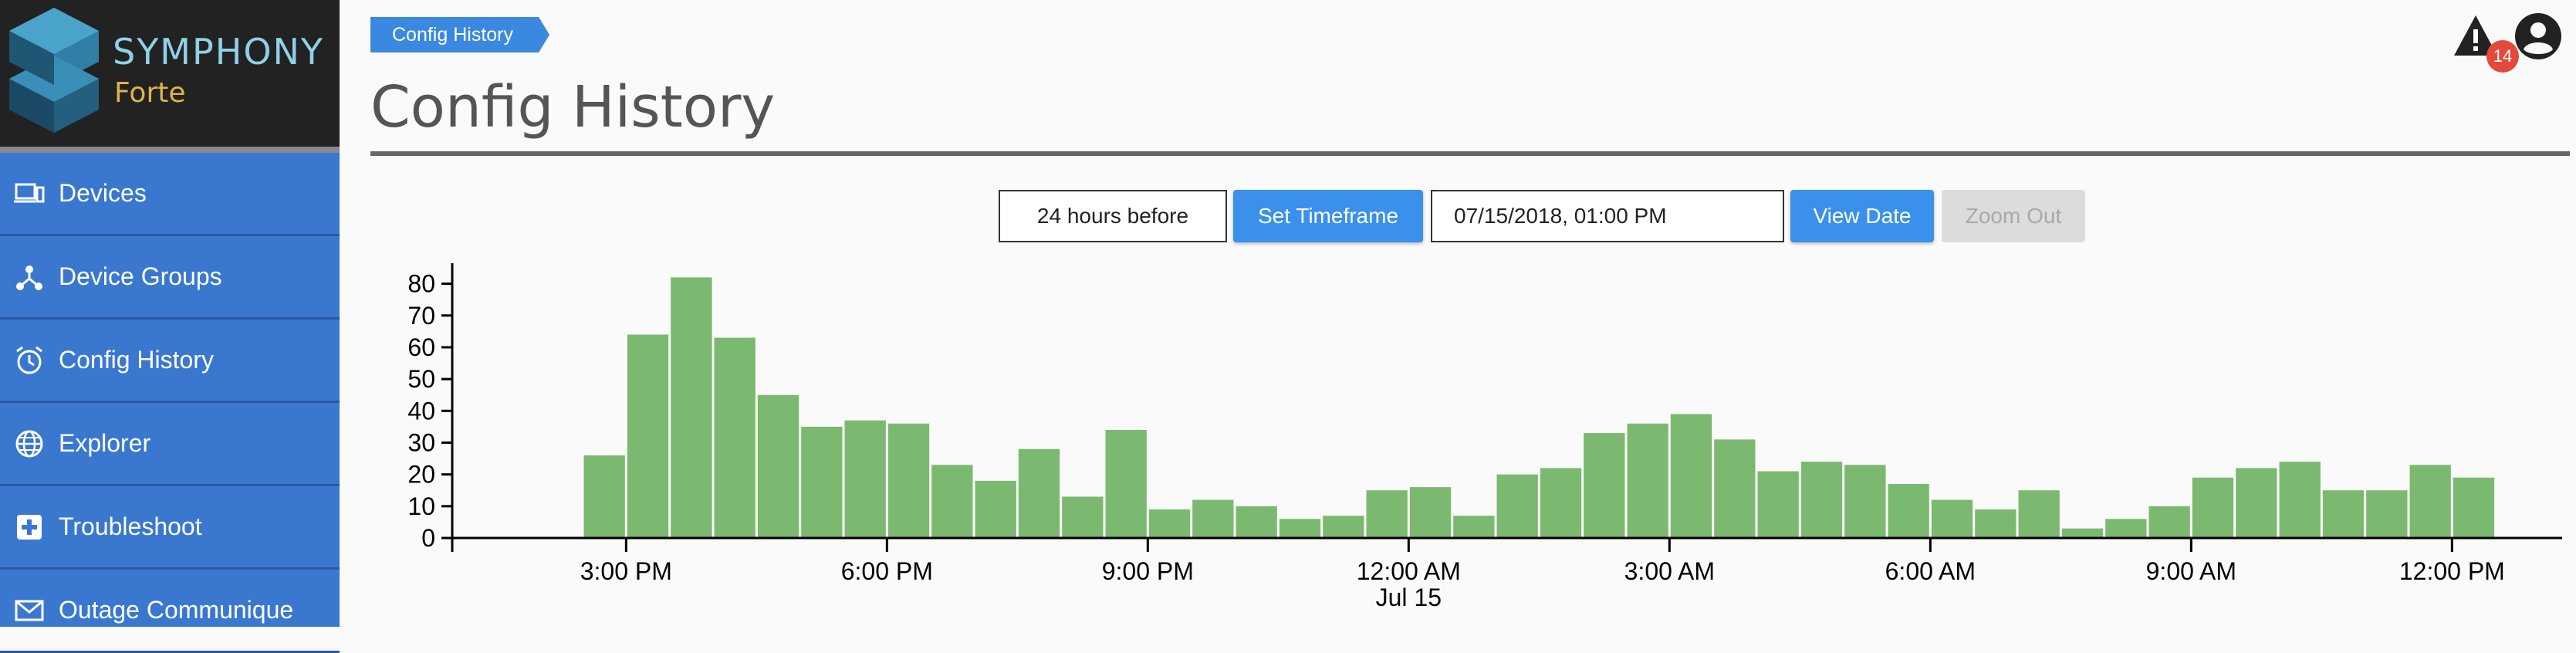 The height and width of the screenshot is (653, 2576). What do you see at coordinates (1930, 571) in the screenshot?
I see `x-tick-label: 6:00 AM` at bounding box center [1930, 571].